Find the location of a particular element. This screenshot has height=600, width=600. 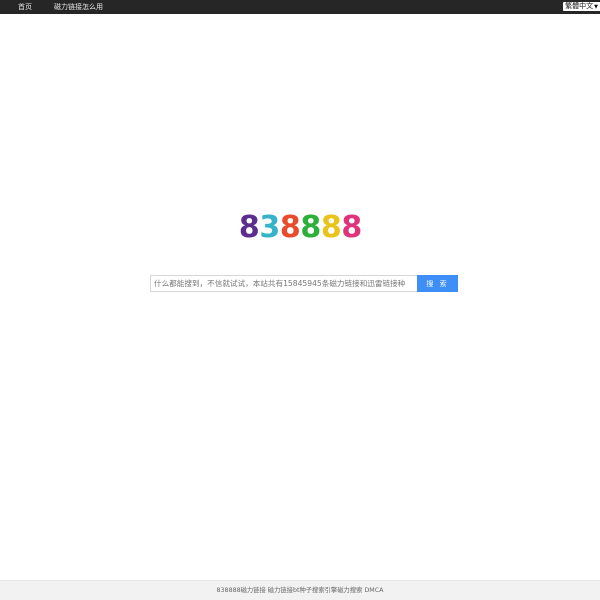

language-selected-value: 繁體中文 is located at coordinates (579, 6).